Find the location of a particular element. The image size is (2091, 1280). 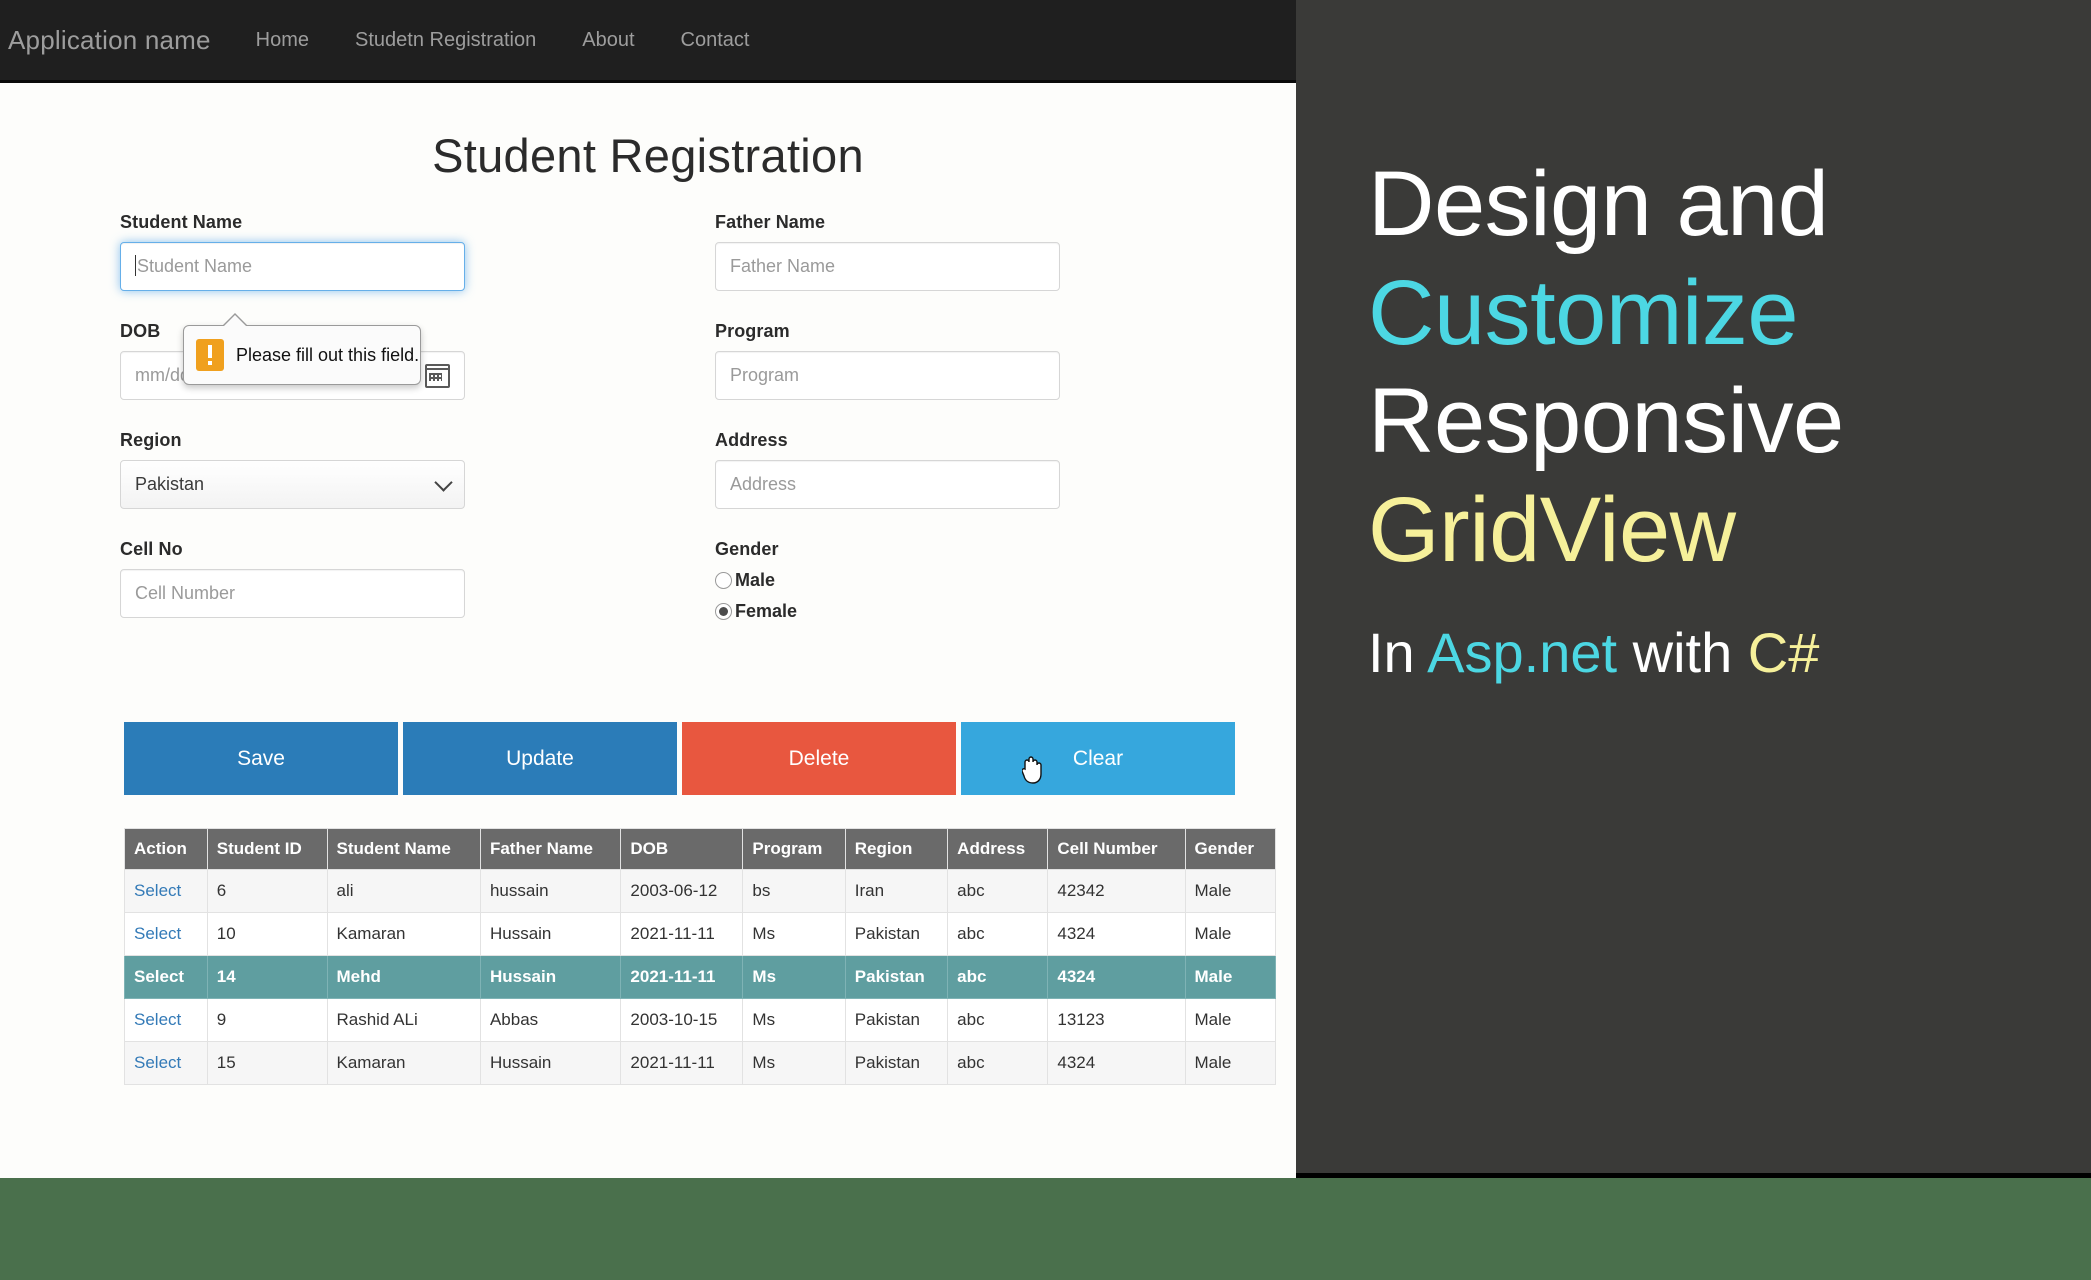

calendar-icon is located at coordinates (437, 375).